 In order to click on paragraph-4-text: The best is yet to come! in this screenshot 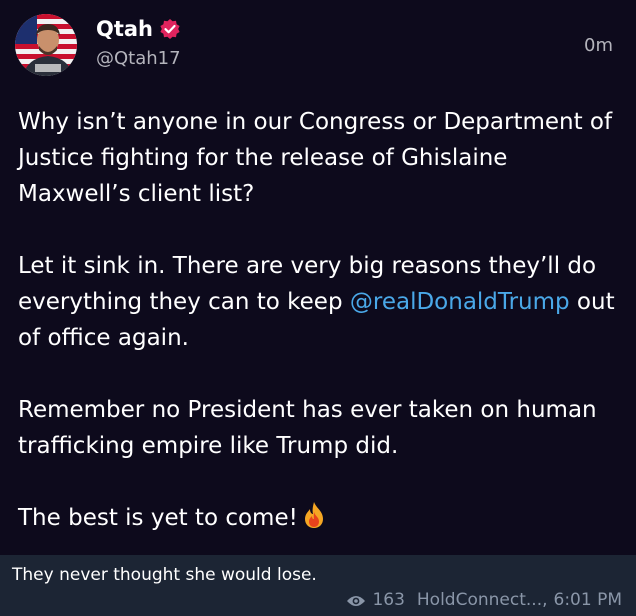, I will do `click(158, 518)`.